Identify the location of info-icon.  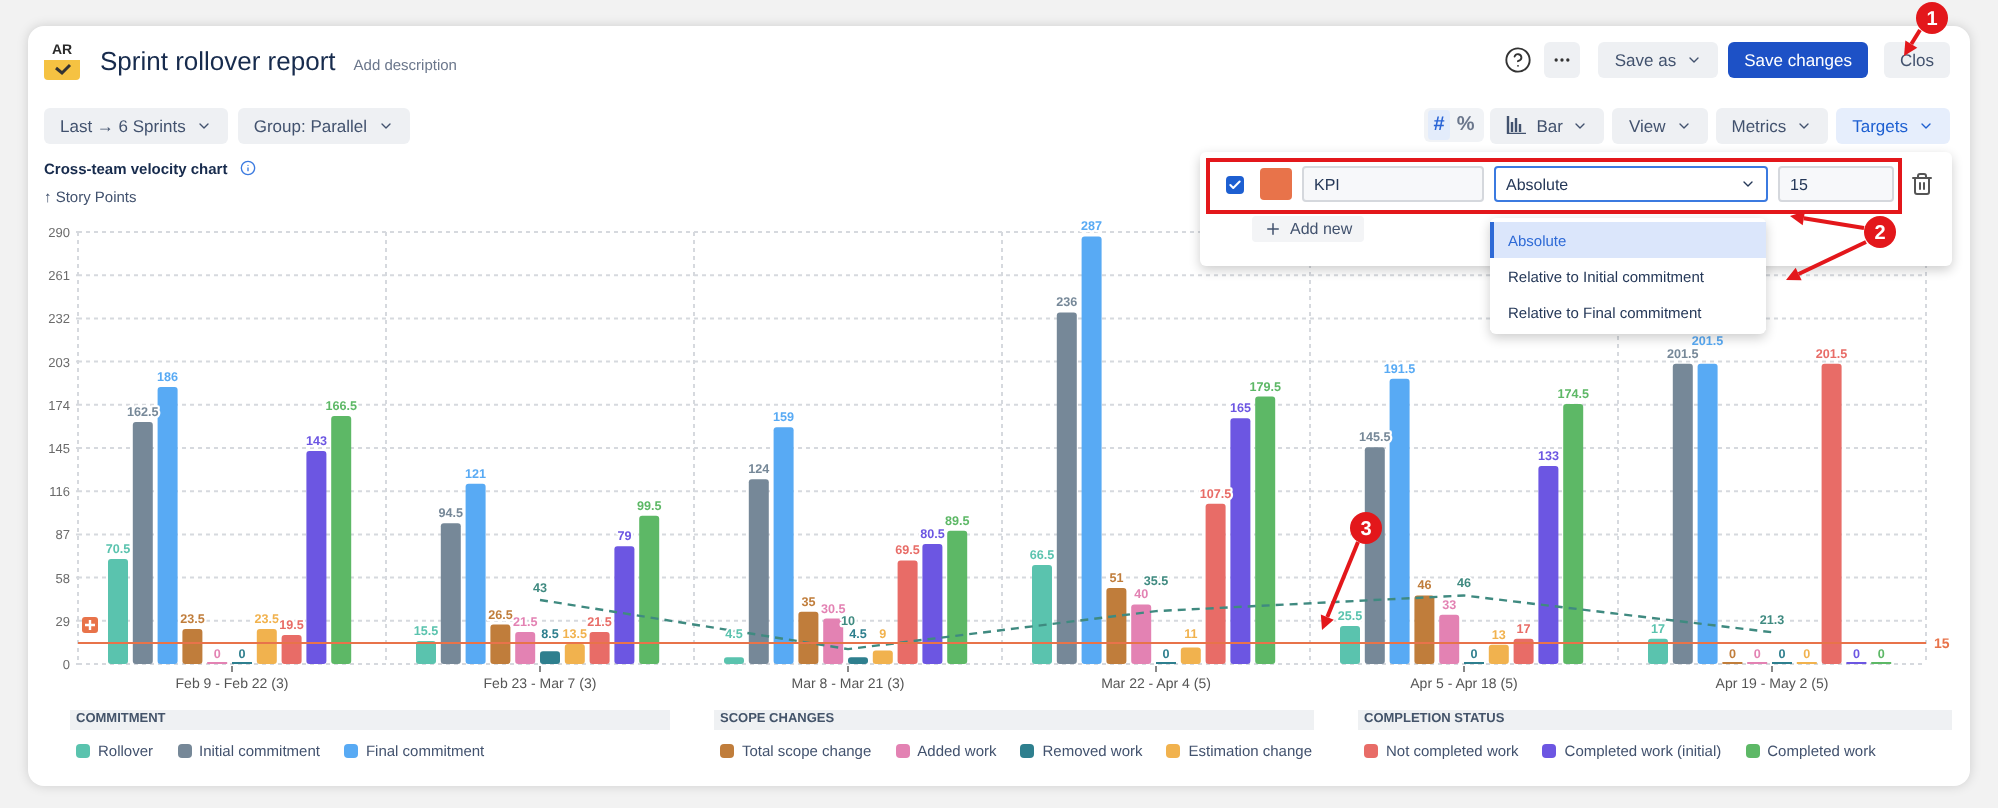
(247, 168).